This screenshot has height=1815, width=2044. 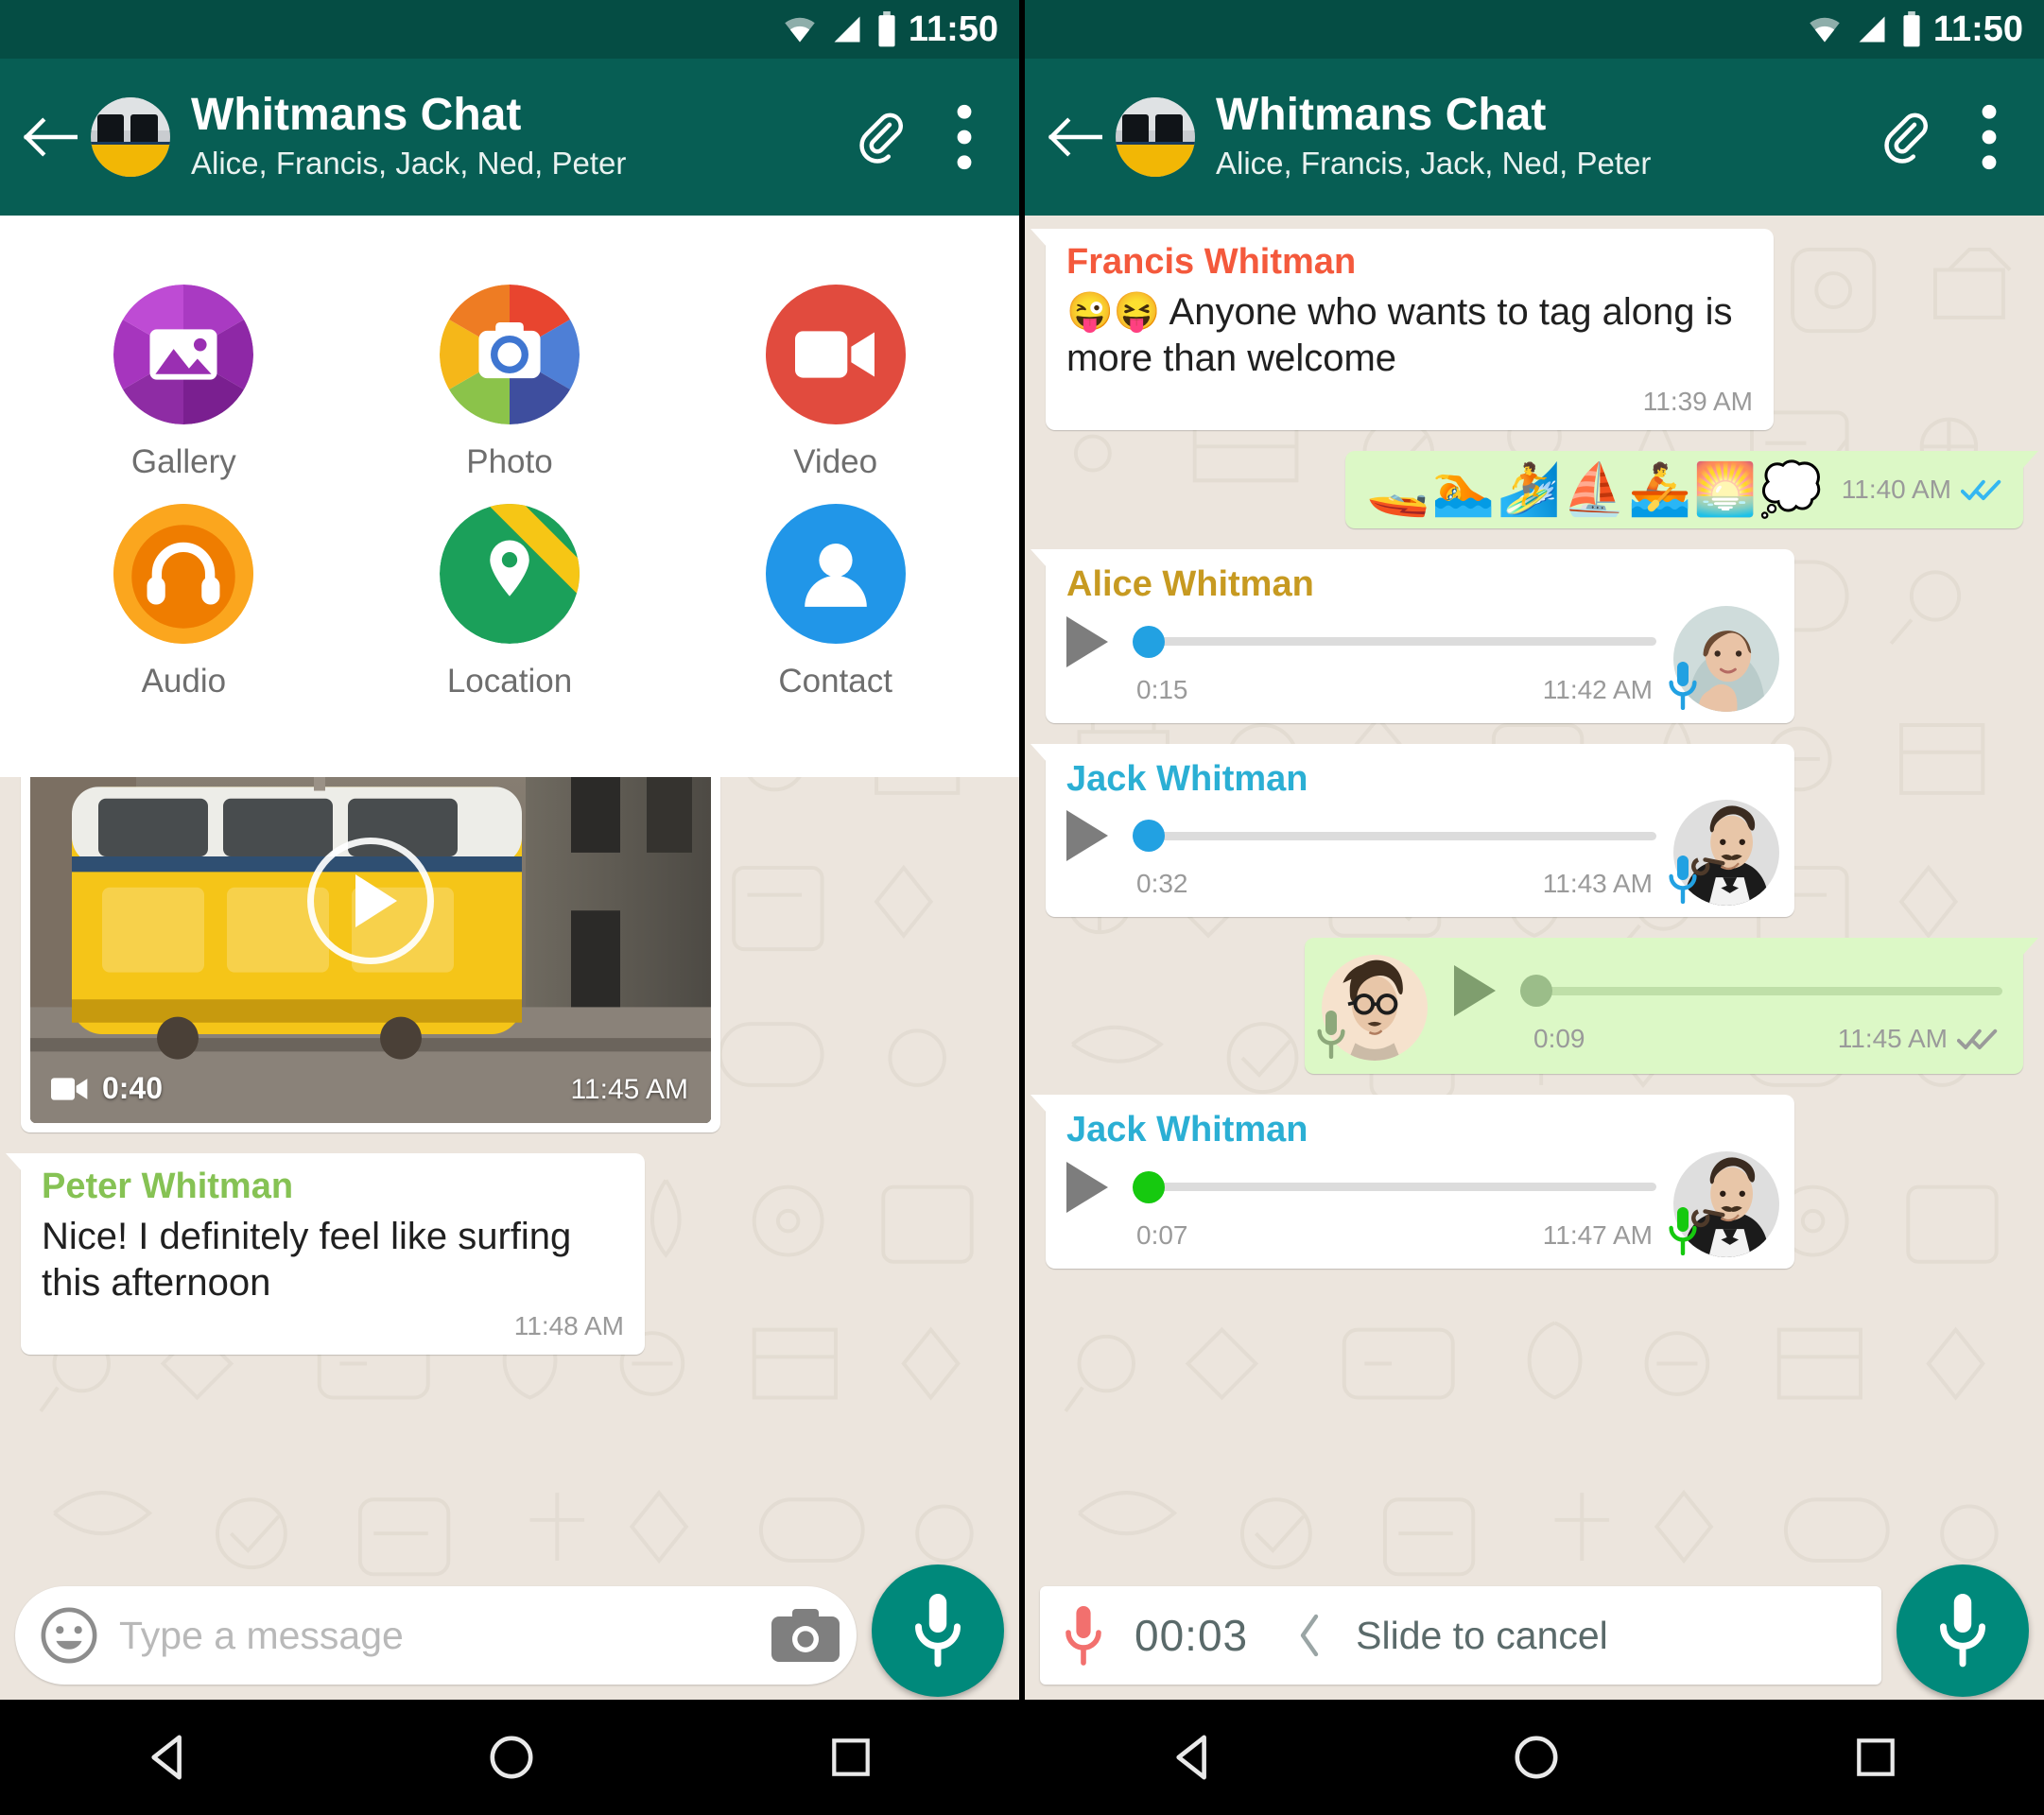 What do you see at coordinates (184, 383) in the screenshot?
I see `attachment-item-gallery: Gallery` at bounding box center [184, 383].